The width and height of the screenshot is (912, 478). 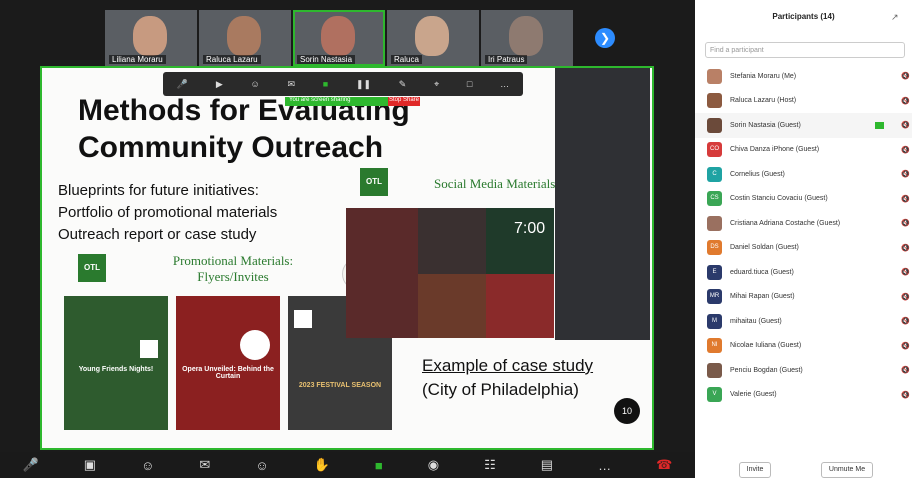 What do you see at coordinates (755, 470) in the screenshot?
I see `invite-button: Invite` at bounding box center [755, 470].